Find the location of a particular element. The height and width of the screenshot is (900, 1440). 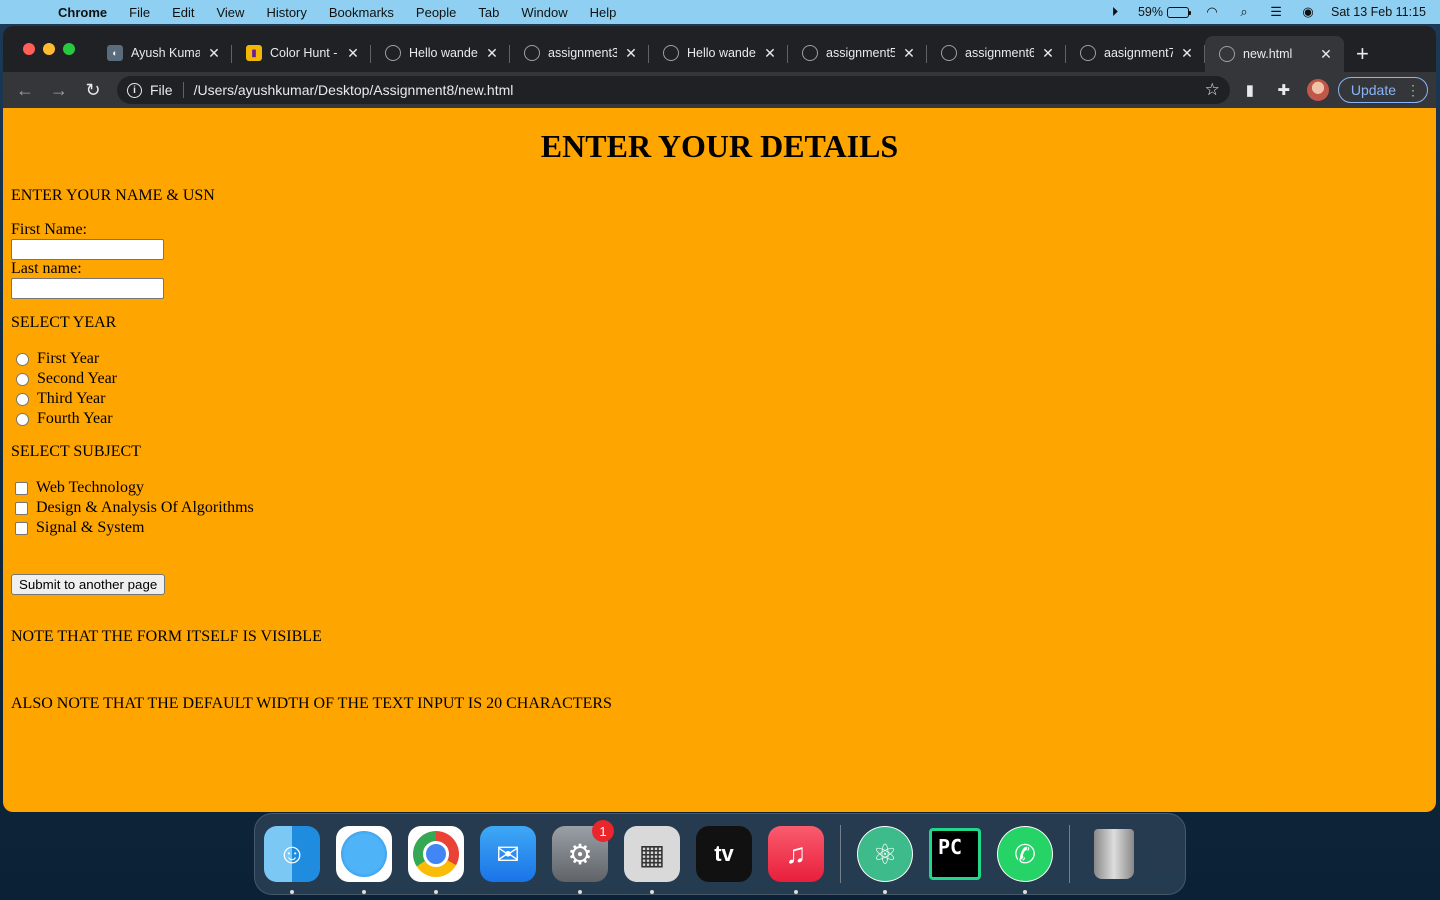

menu-help: Help is located at coordinates (603, 12).